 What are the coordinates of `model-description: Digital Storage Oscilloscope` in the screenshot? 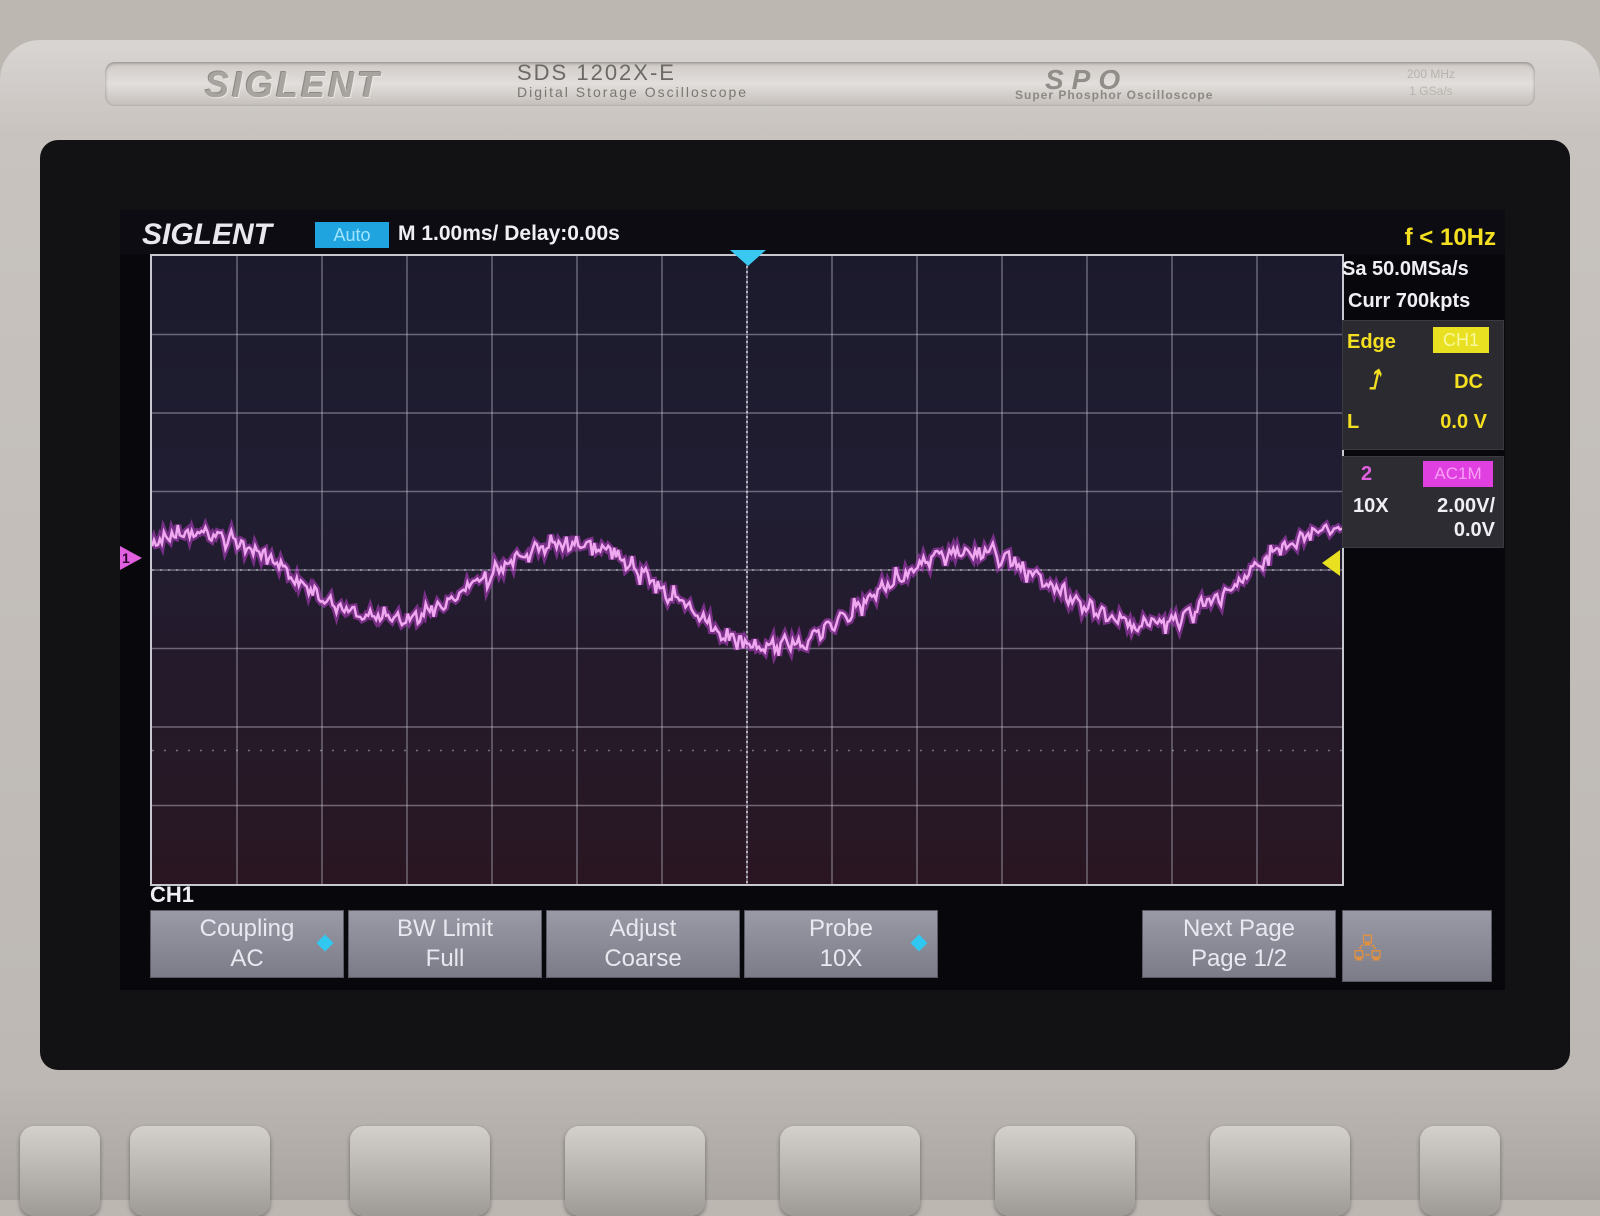 It's located at (633, 92).